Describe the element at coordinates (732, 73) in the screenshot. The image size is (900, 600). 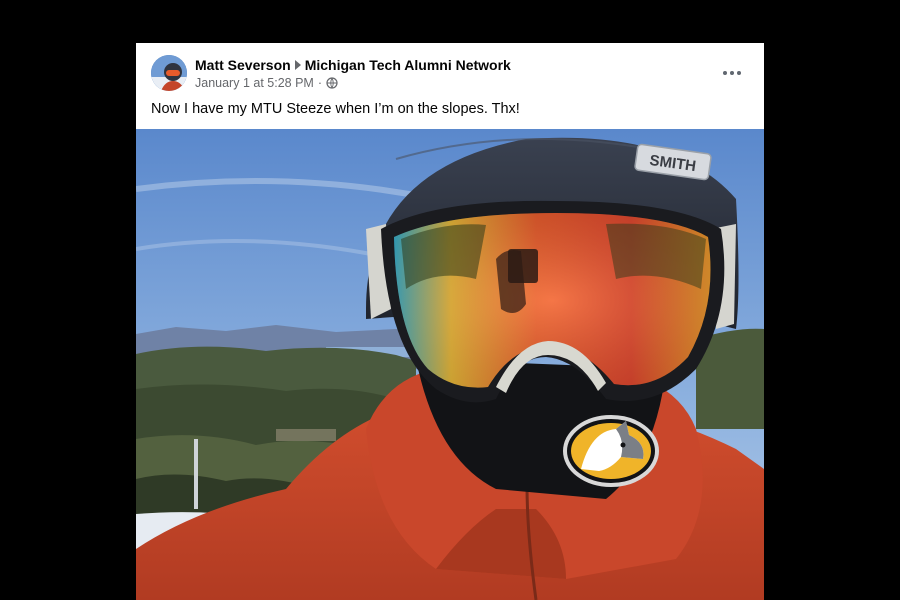
I see `more-options-icon` at that location.